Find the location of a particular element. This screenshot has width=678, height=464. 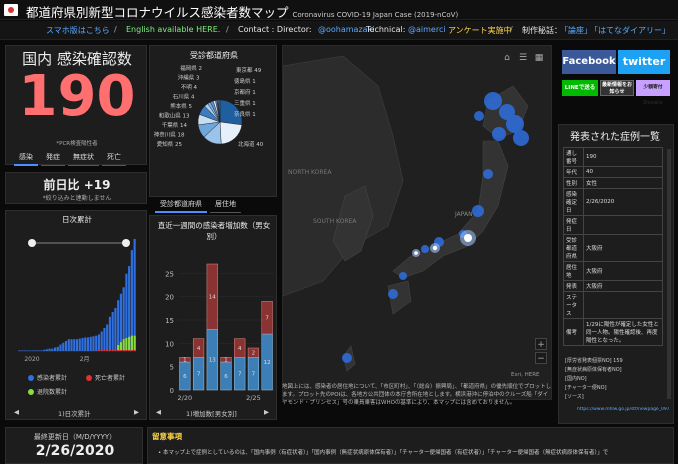

contact-label: Contact : Director: is located at coordinates (275, 29).